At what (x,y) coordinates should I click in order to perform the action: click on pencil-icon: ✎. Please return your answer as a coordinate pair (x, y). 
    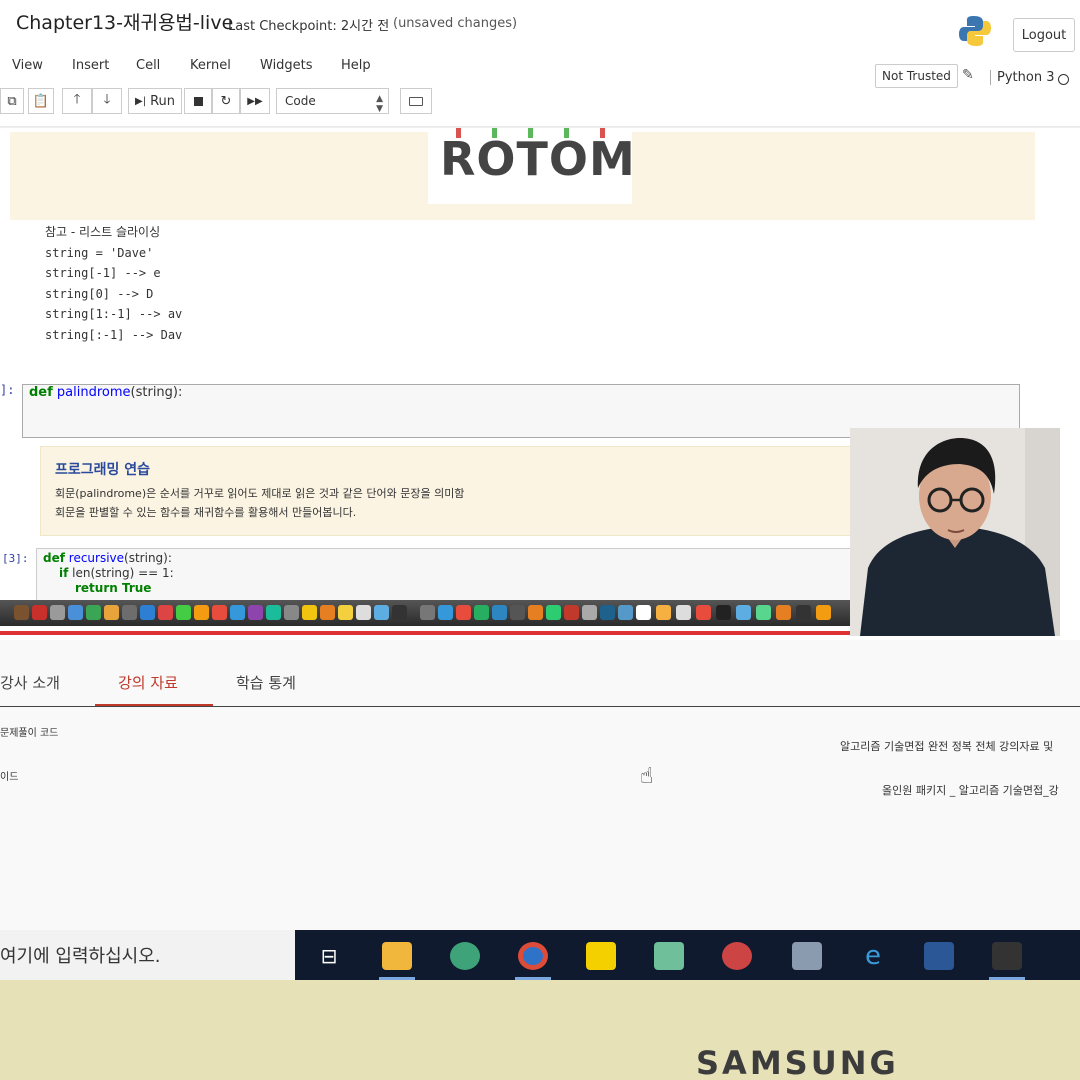
    Looking at the image, I should click on (968, 75).